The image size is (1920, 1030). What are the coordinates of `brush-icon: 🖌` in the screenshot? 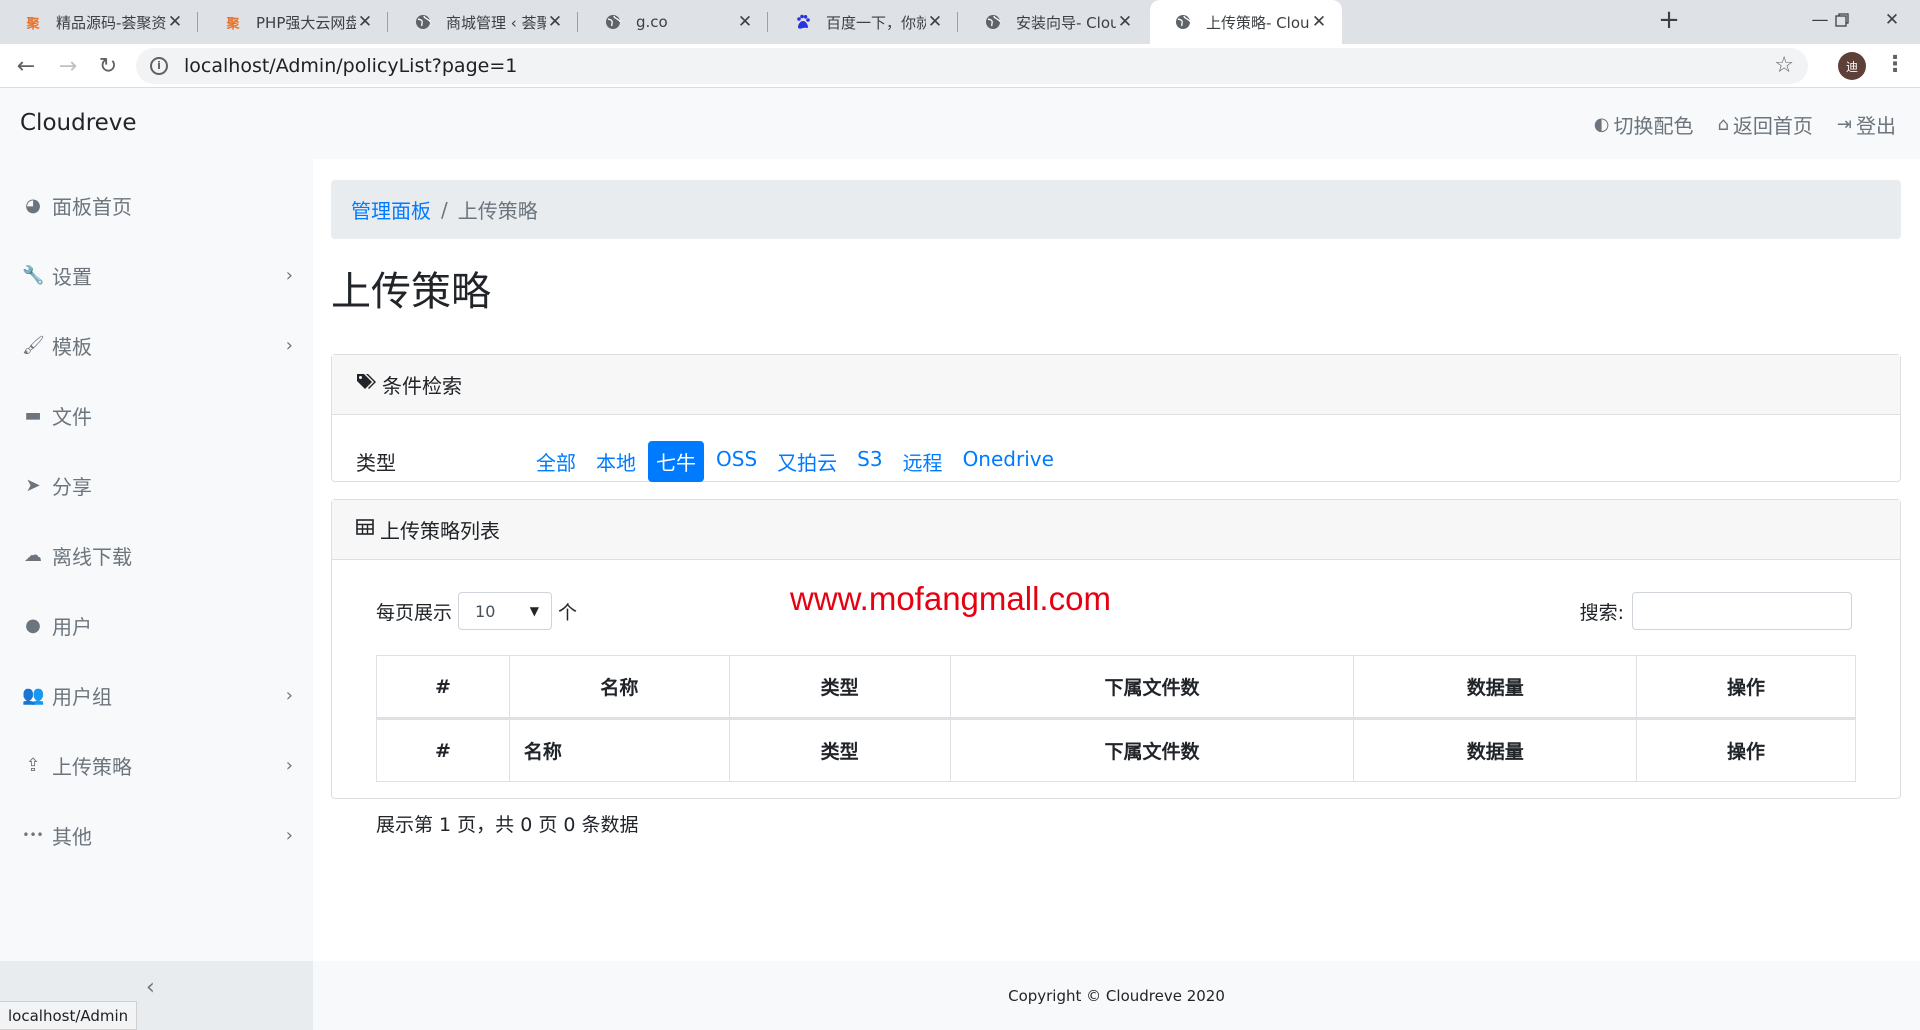 It's located at (33, 345).